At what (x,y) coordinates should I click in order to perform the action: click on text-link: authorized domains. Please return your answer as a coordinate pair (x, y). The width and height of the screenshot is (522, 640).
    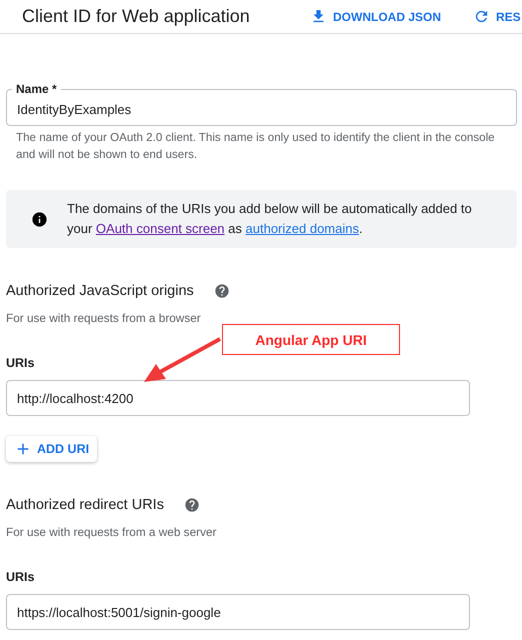
    Looking at the image, I should click on (302, 228).